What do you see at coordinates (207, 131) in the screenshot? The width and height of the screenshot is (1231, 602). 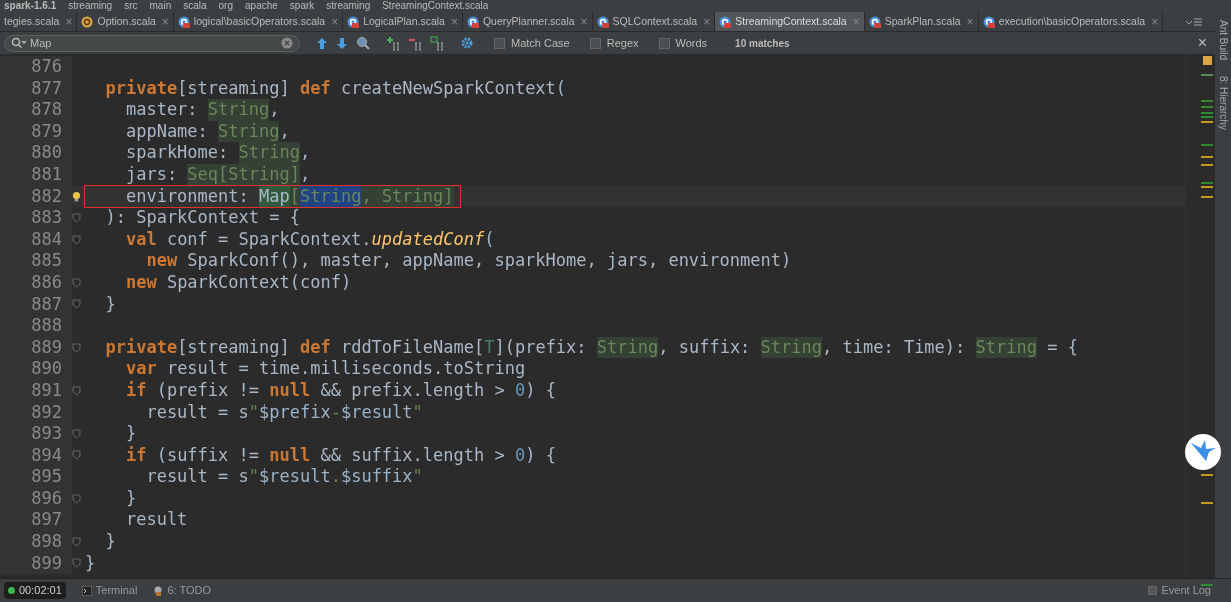 I see `code-line: appName: String,` at bounding box center [207, 131].